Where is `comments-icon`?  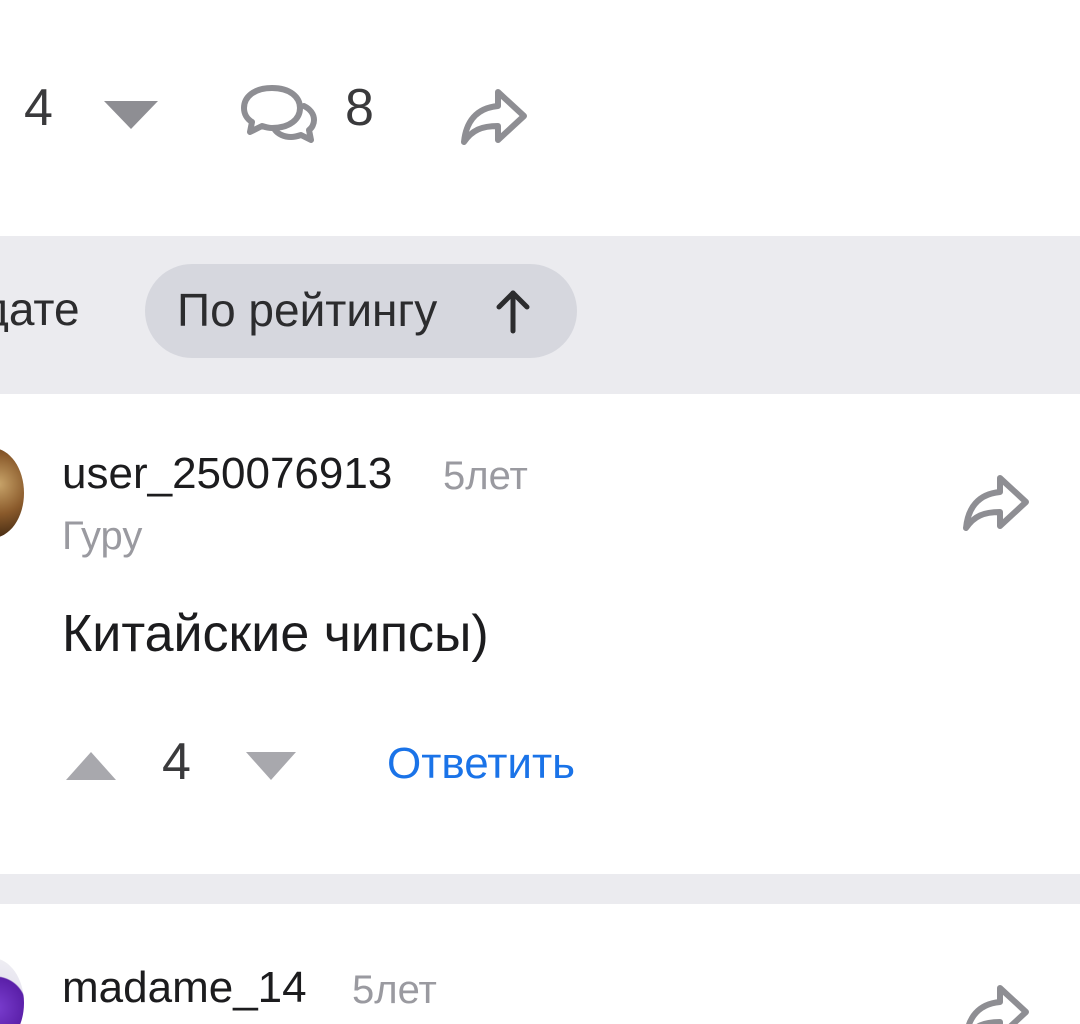
comments-icon is located at coordinates (280, 118).